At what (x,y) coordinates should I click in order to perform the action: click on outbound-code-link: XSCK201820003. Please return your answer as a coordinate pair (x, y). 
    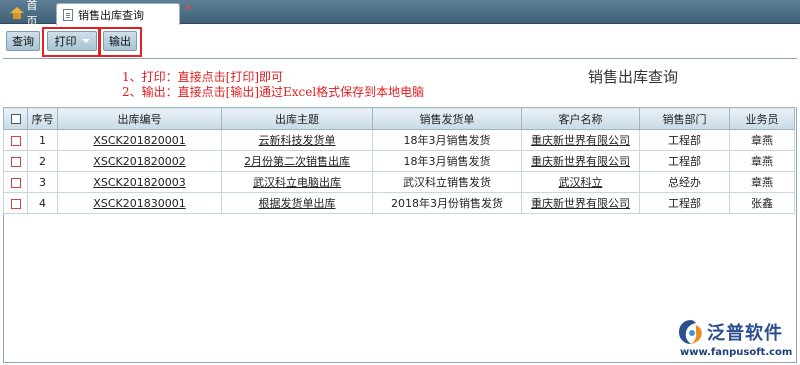
    Looking at the image, I should click on (139, 182).